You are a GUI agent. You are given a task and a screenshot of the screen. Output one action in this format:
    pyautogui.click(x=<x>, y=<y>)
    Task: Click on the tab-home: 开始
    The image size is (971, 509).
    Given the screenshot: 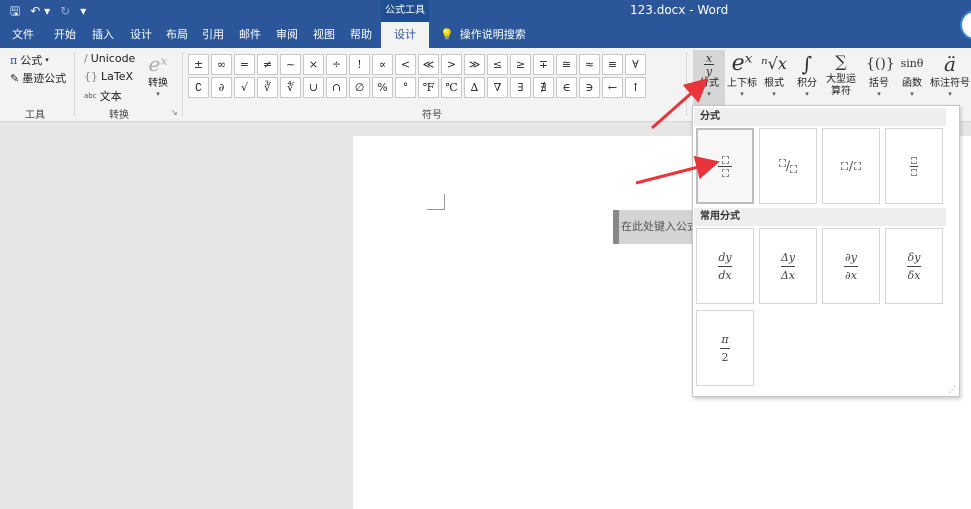 What is the action you would take?
    pyautogui.click(x=65, y=35)
    